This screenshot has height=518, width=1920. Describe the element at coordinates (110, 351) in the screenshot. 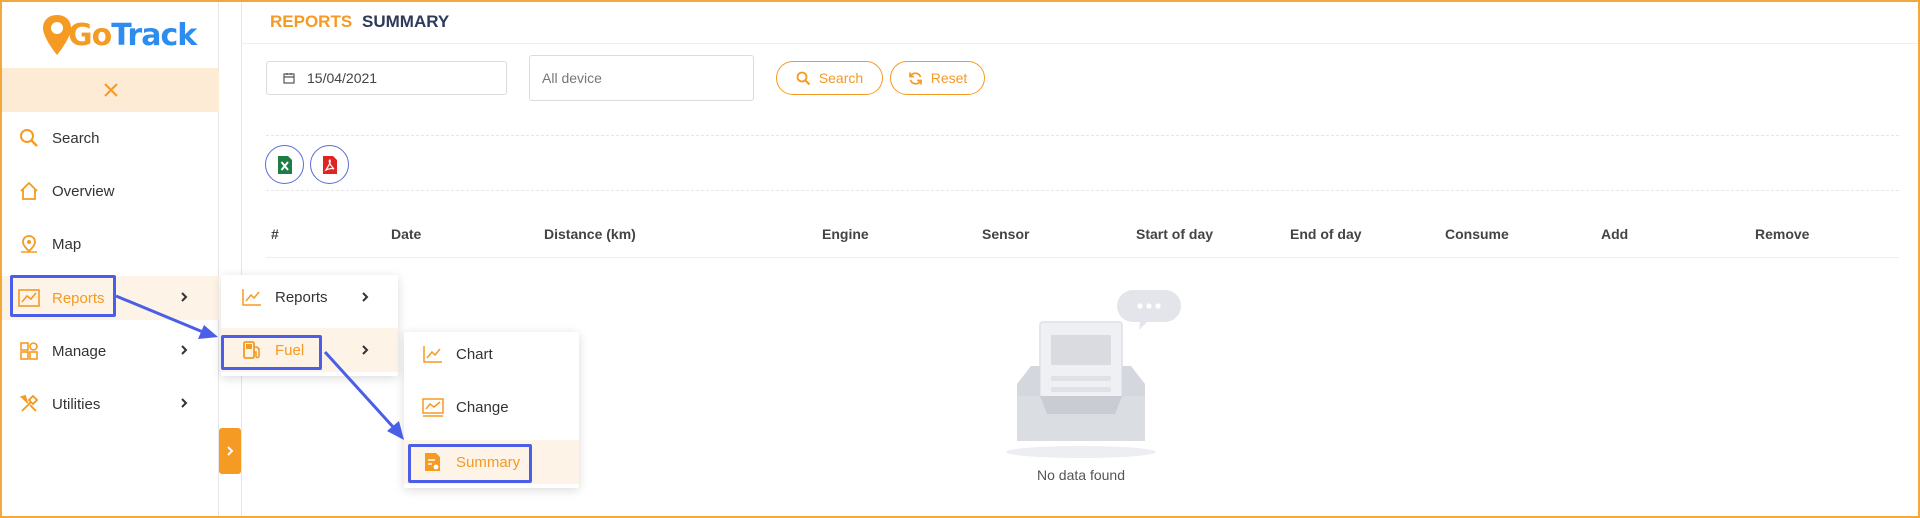

I see `sidebar-item-manage: Manage` at that location.